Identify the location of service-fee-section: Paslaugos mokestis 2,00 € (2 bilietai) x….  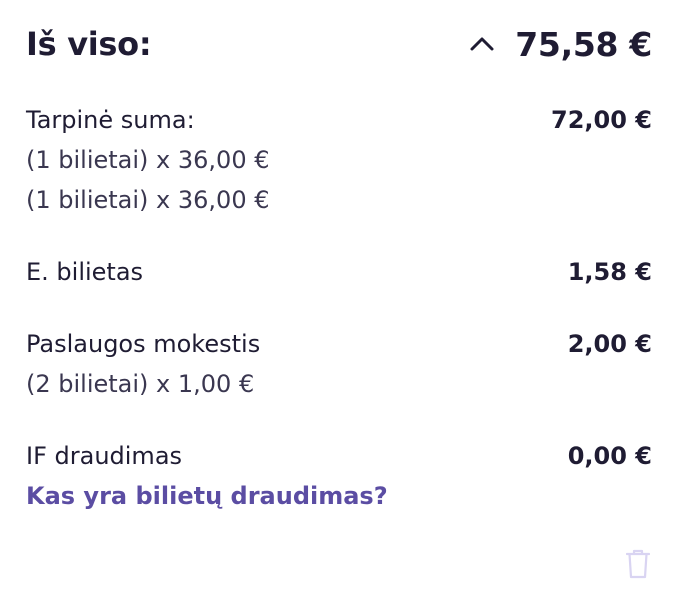
(339, 364).